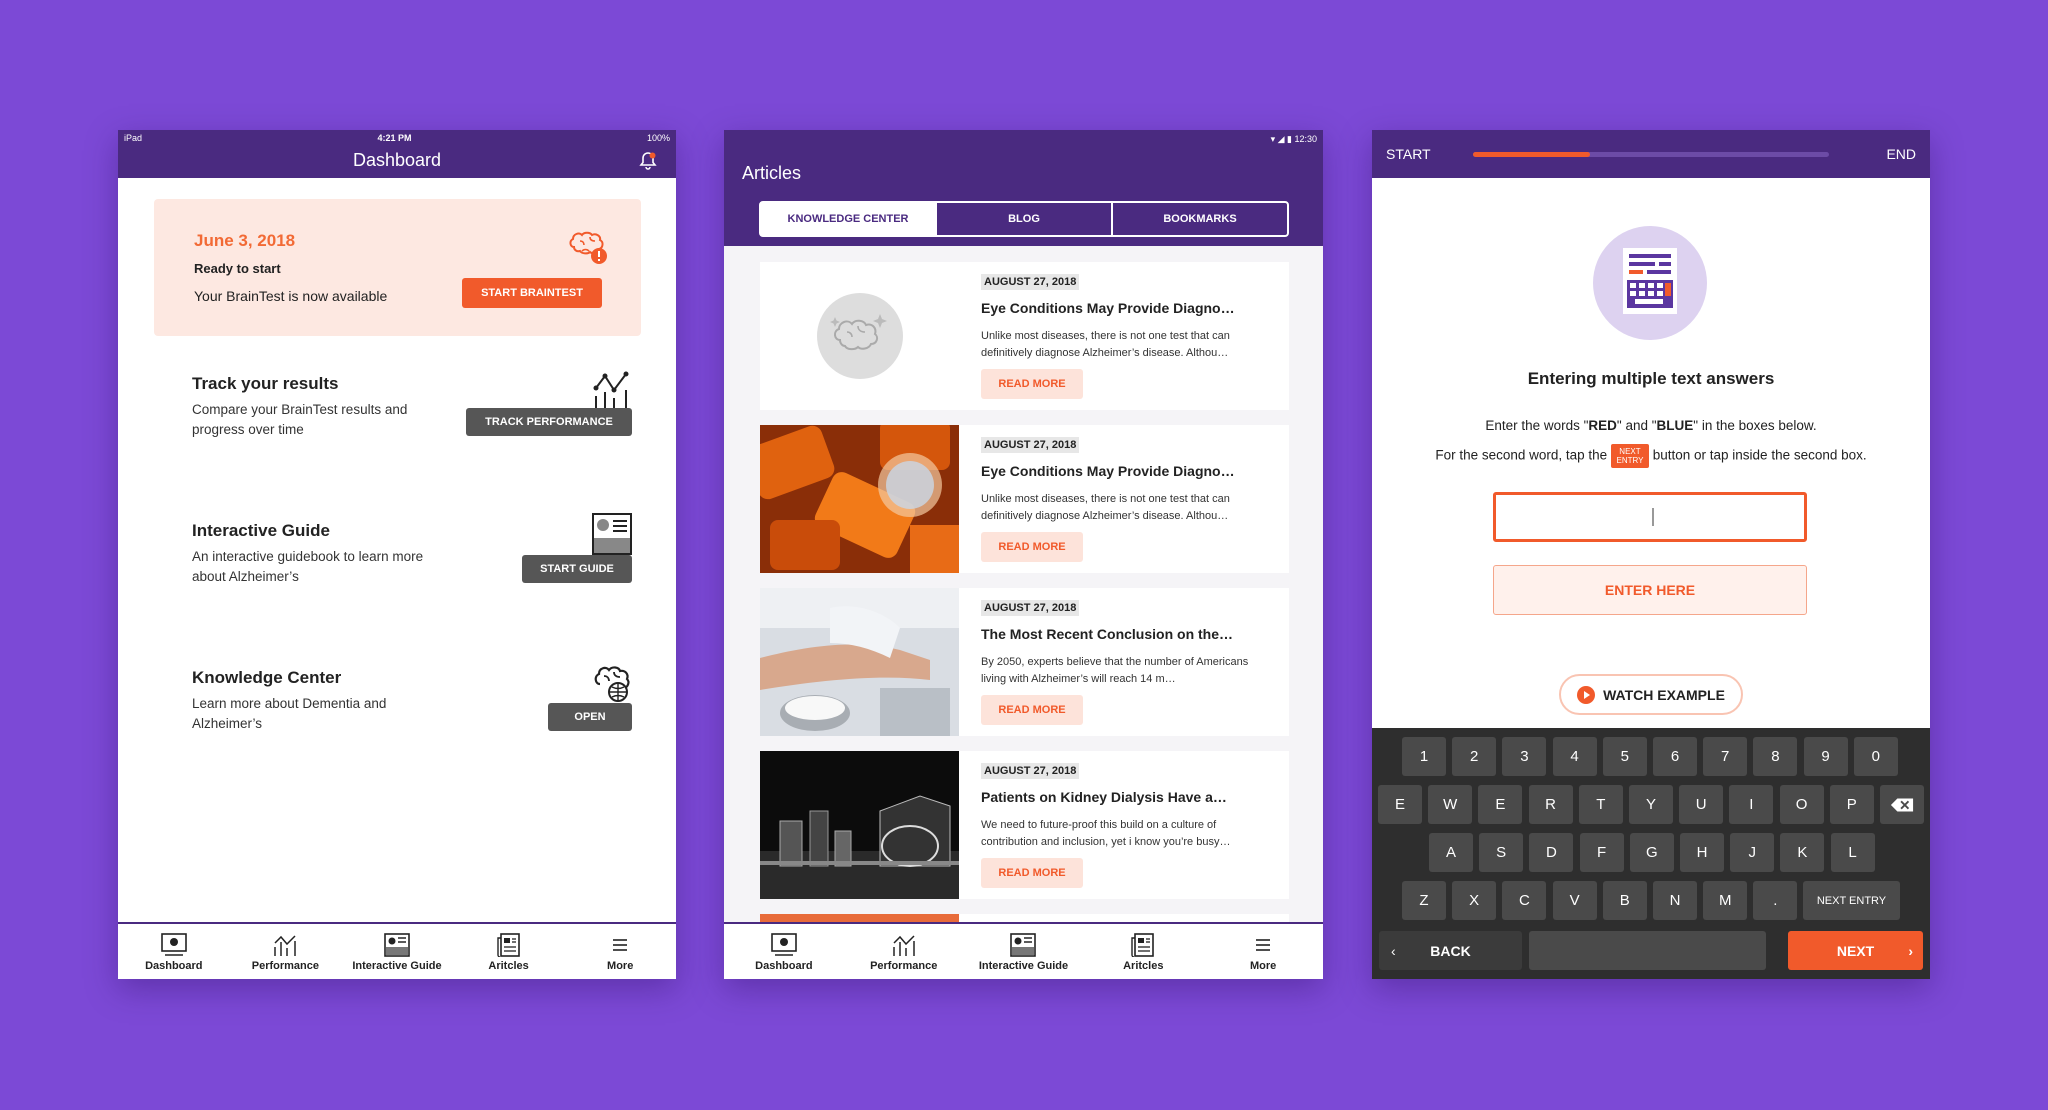  I want to click on brain-placeholder-image, so click(859, 336).